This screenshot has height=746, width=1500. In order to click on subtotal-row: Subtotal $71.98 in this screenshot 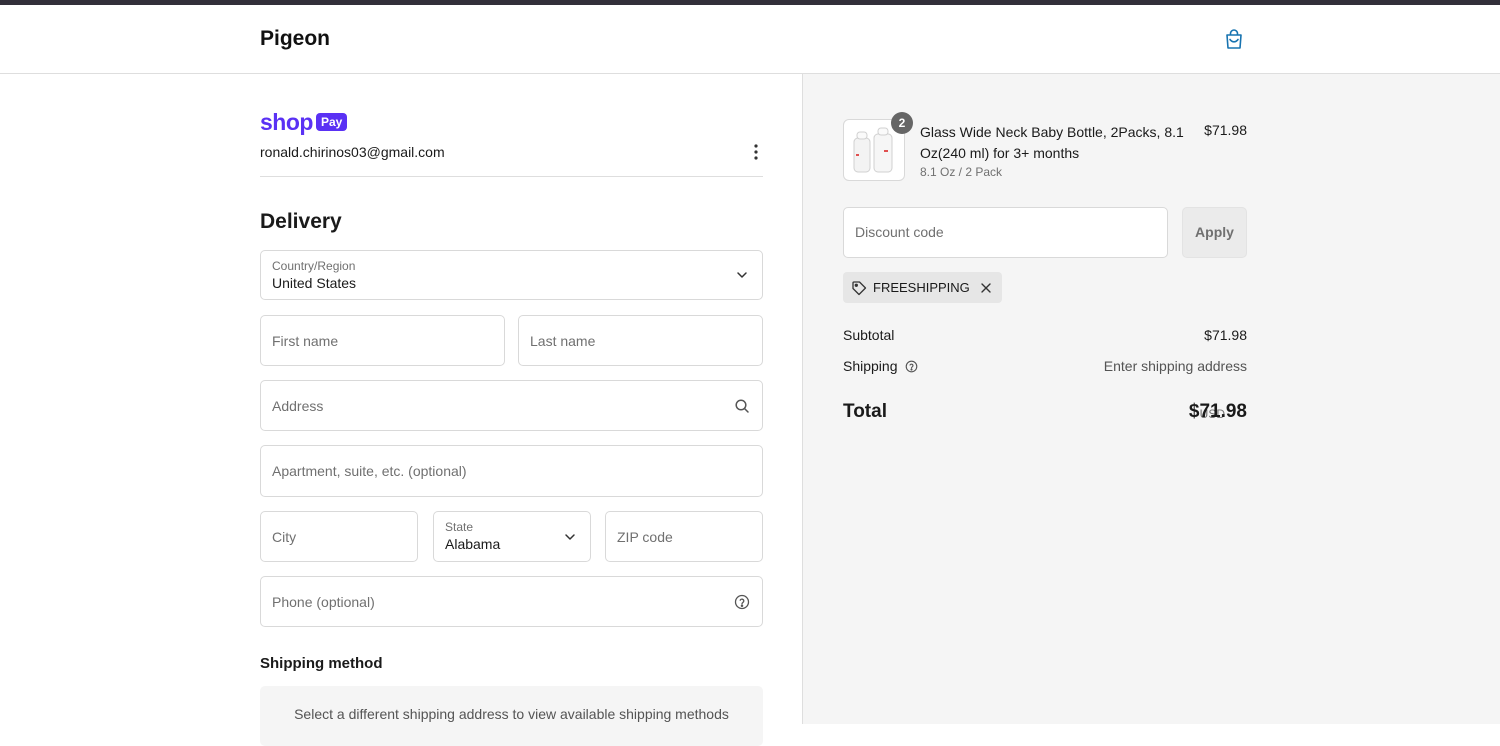, I will do `click(1045, 335)`.